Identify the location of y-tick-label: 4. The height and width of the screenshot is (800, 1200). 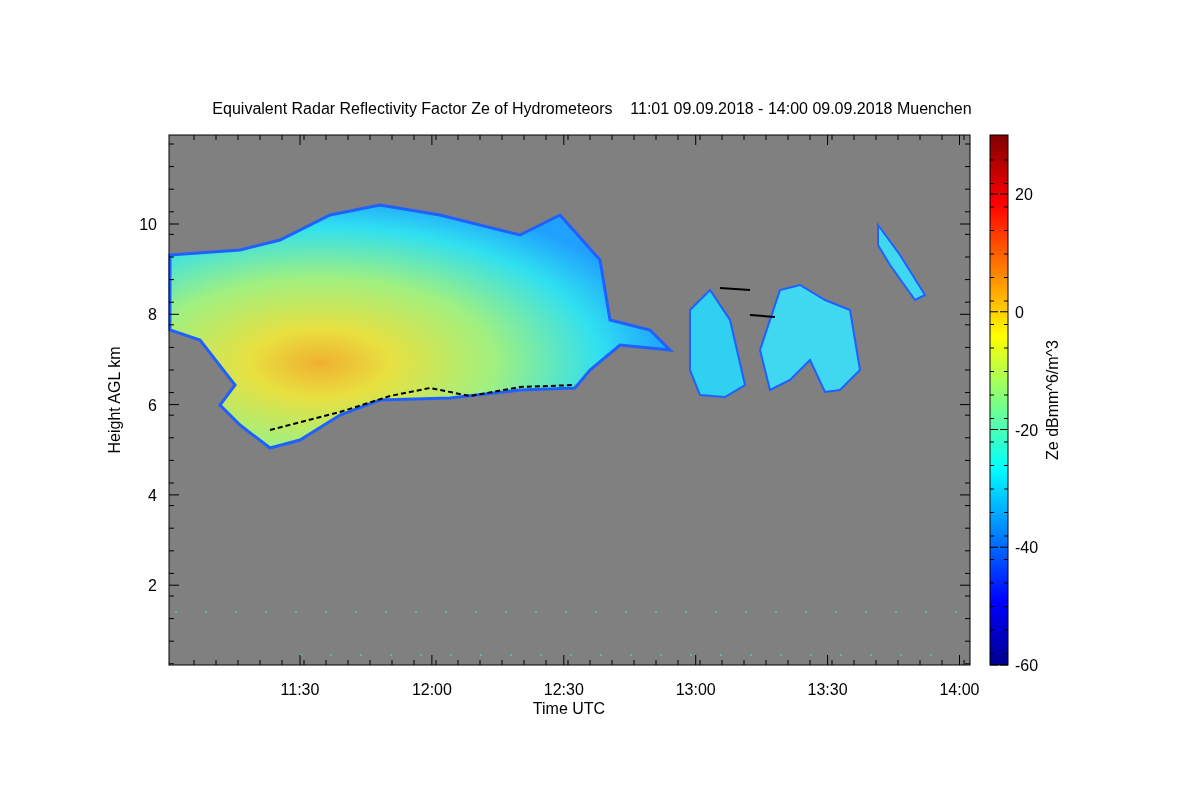
(152, 495).